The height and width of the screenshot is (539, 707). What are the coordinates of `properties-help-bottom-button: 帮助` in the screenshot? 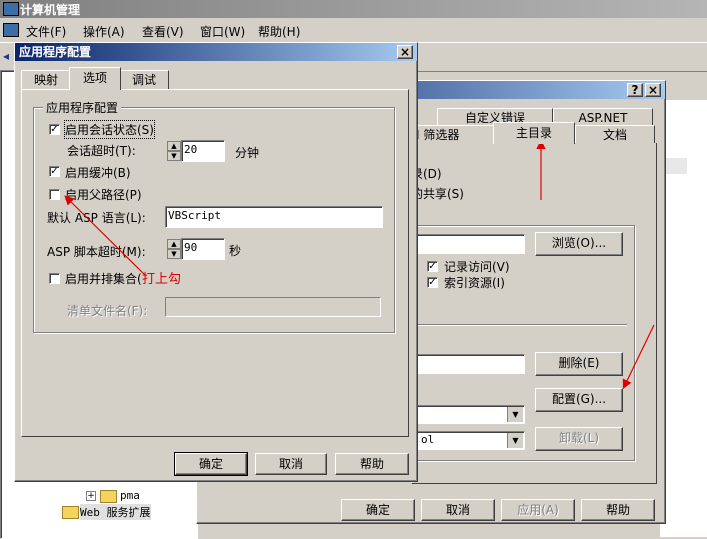 It's located at (618, 510).